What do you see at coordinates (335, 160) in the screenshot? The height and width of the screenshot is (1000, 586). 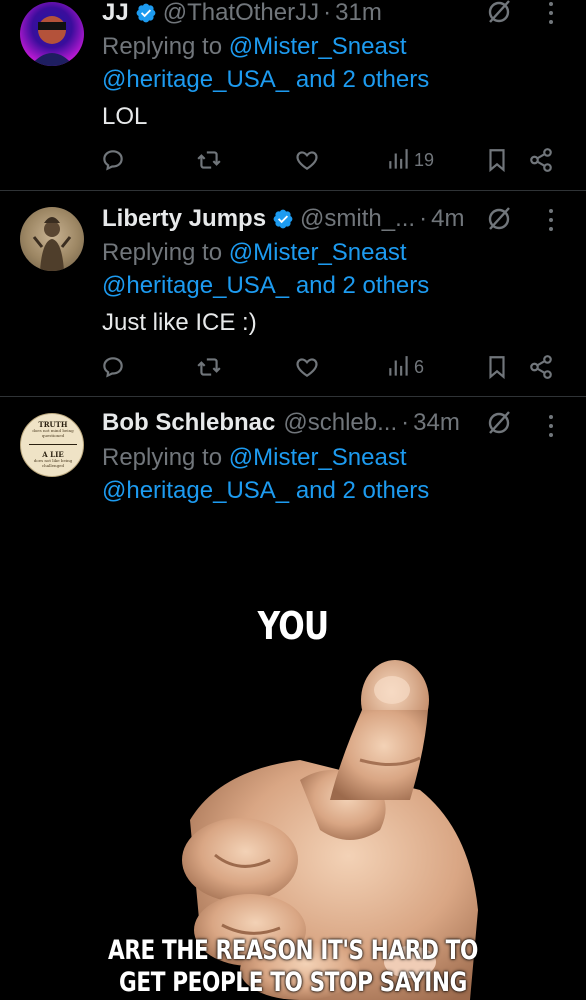 I see `action-bar: 19` at bounding box center [335, 160].